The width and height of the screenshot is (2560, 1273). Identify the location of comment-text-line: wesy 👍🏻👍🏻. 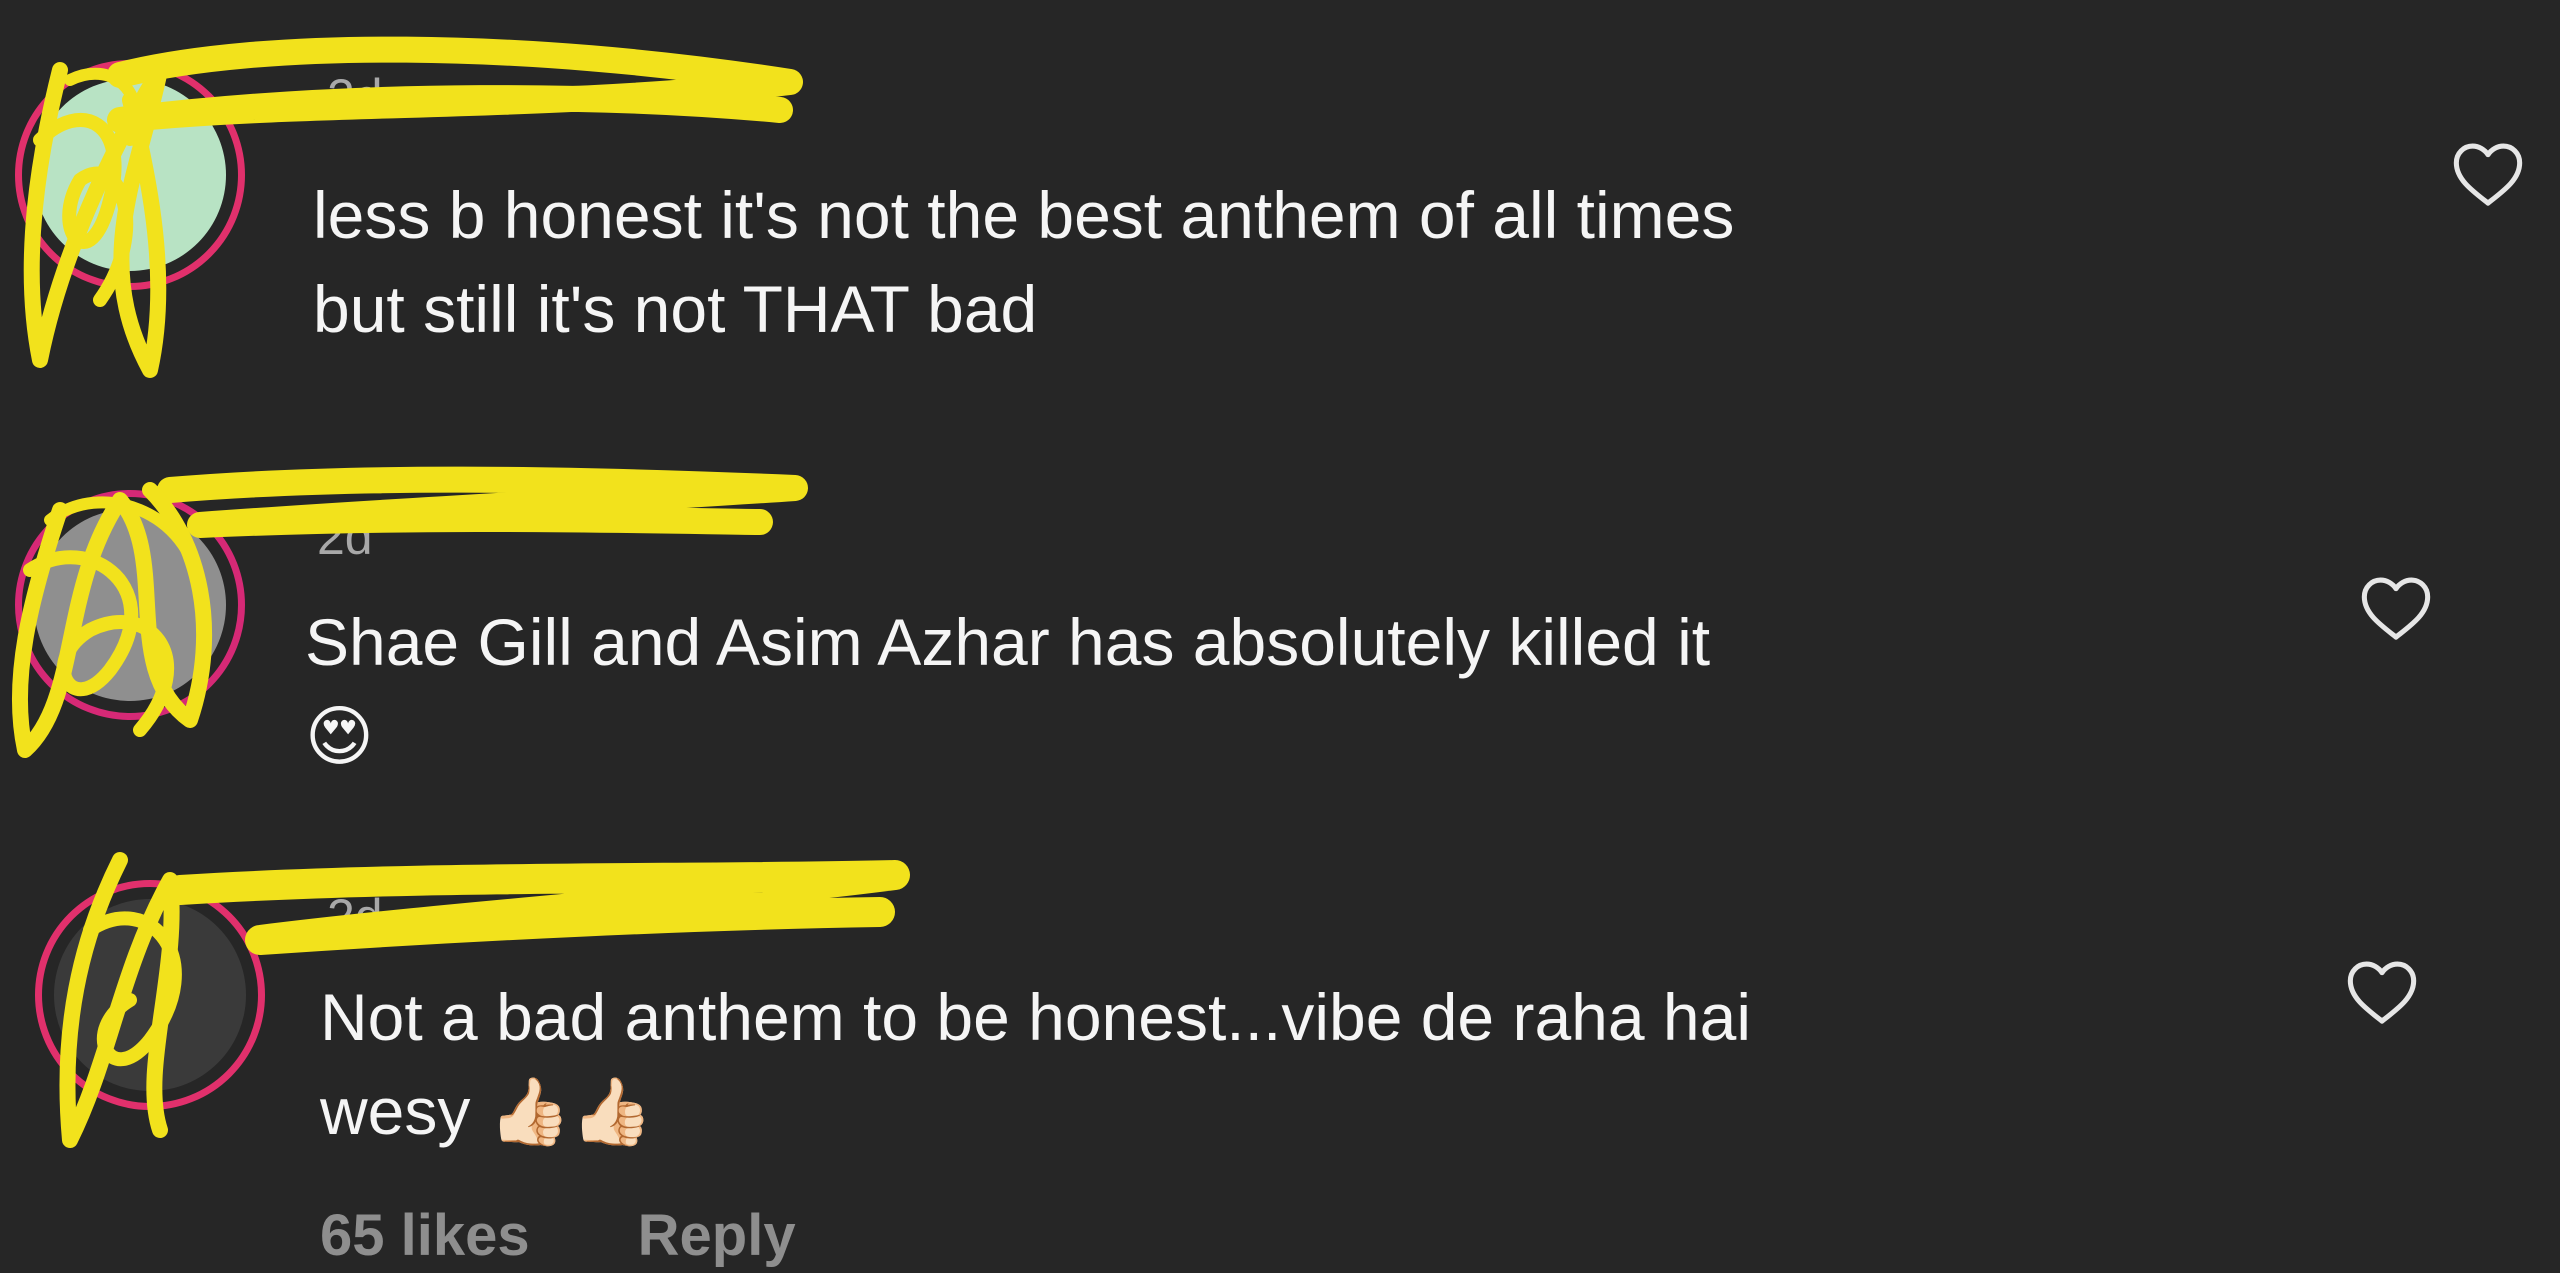
(487, 1111).